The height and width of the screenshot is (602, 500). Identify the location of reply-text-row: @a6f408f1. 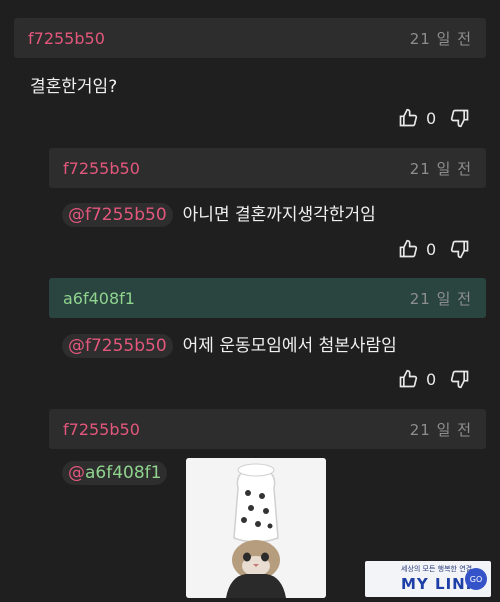
(119, 473).